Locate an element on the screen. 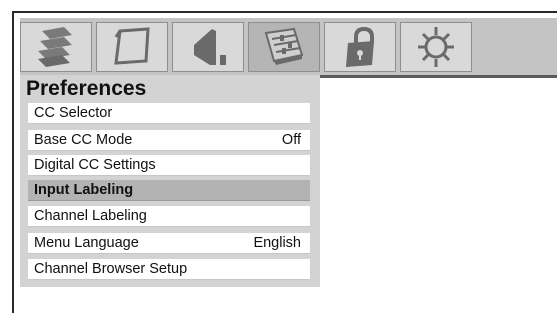  tab-setup is located at coordinates (56, 47).